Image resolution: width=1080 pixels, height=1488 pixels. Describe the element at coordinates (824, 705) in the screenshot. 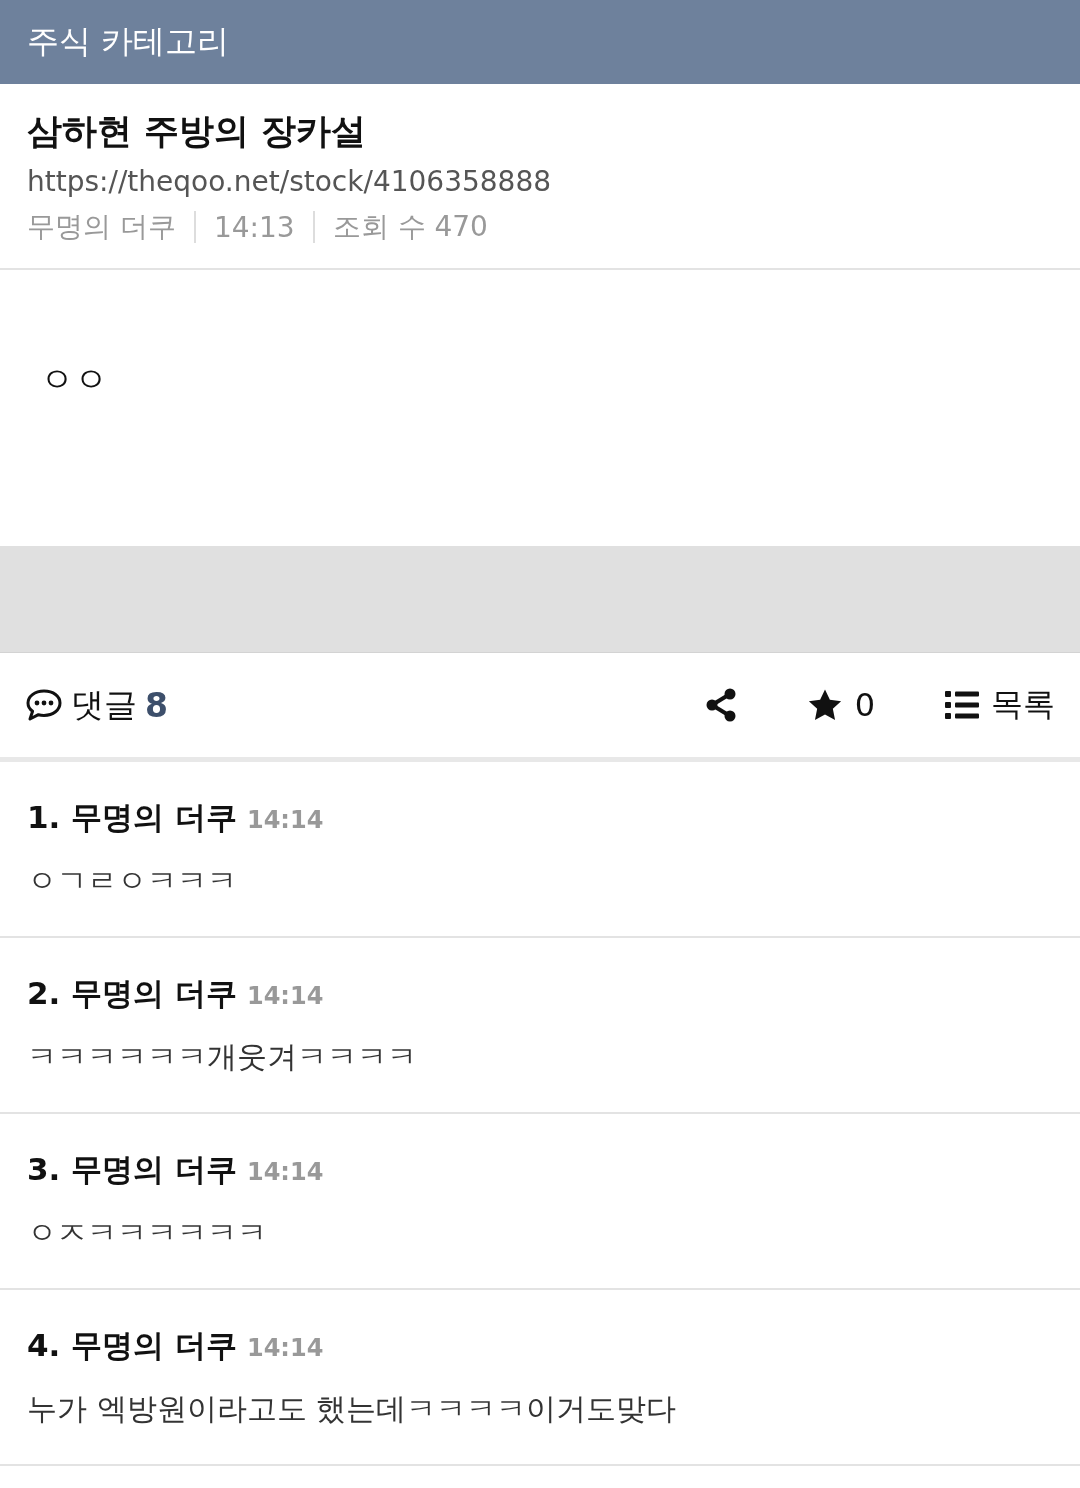

I see `star-icon` at that location.